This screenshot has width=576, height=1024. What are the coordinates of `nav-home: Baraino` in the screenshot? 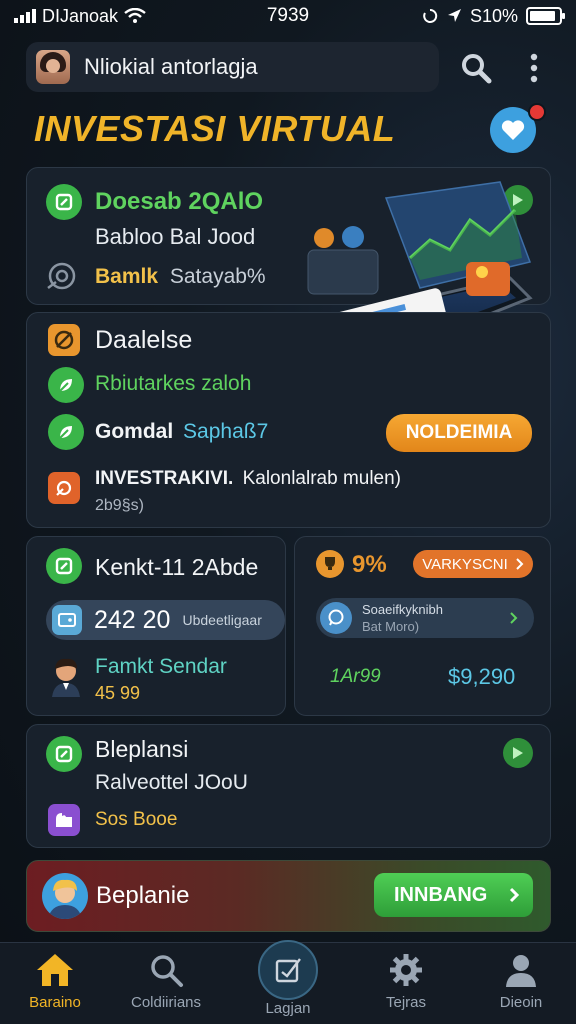 It's located at (55, 981).